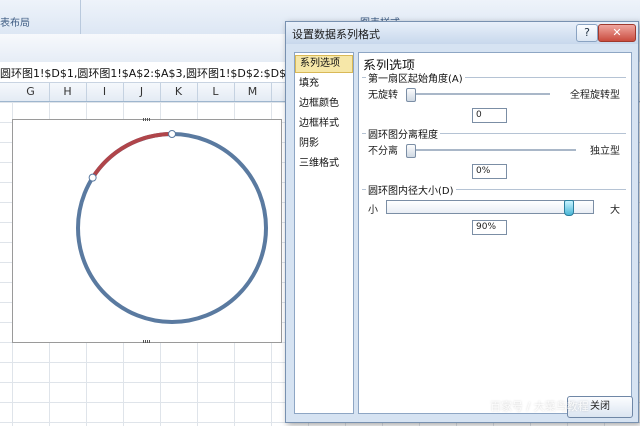 The width and height of the screenshot is (640, 426). I want to click on ribbon-divider, so click(80, 17).